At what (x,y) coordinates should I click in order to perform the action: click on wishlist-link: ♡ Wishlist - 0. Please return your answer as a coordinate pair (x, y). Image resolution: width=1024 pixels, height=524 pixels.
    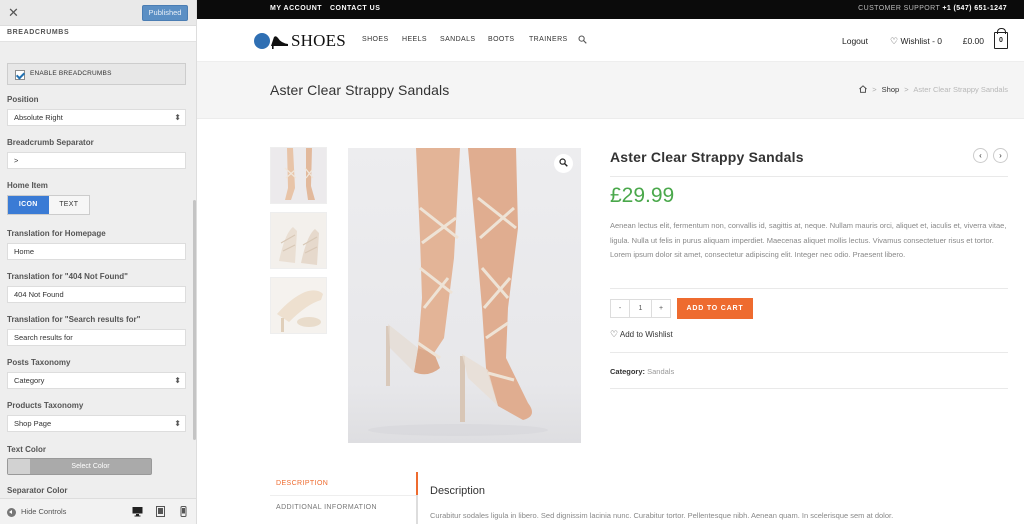
    Looking at the image, I should click on (916, 41).